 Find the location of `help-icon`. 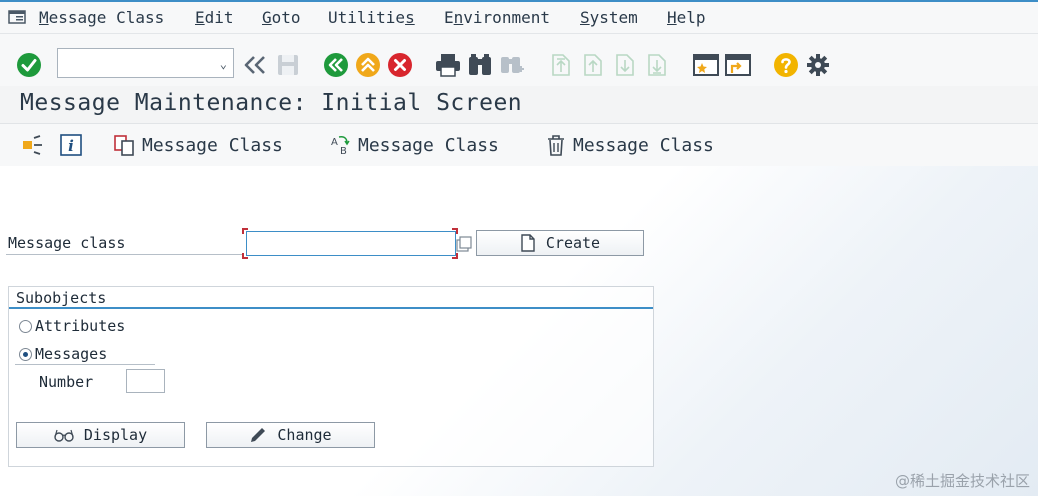

help-icon is located at coordinates (786, 65).